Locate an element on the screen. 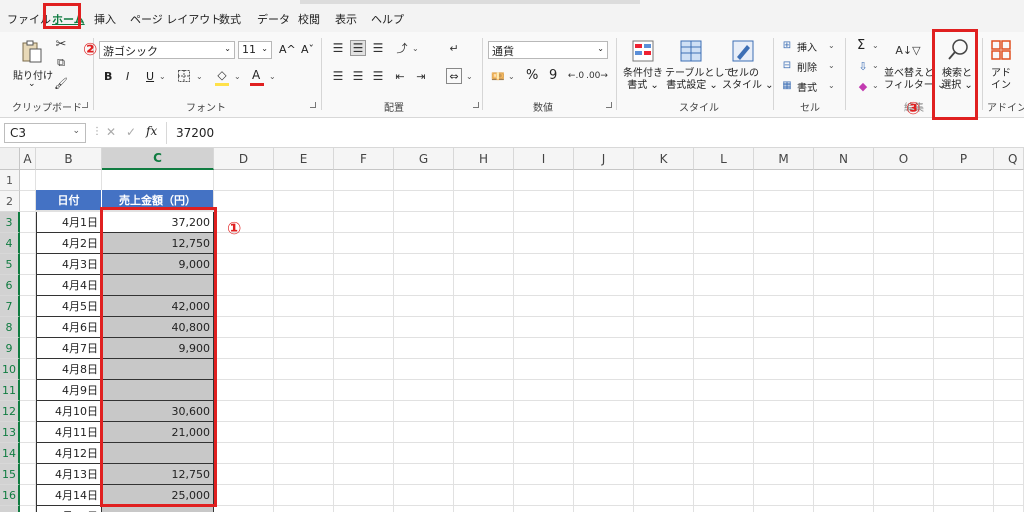  align-left-icon: ☰ is located at coordinates (338, 76).